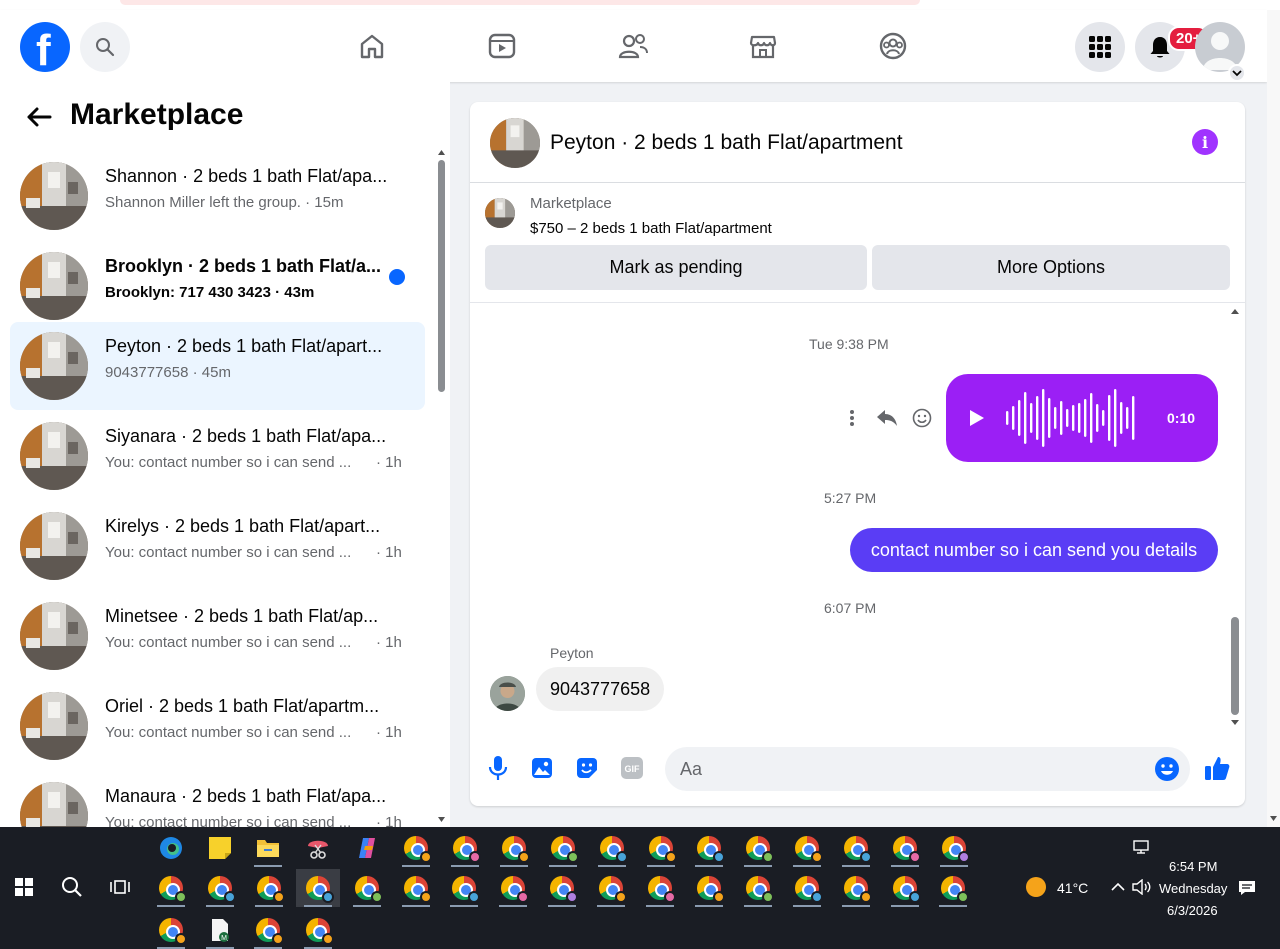 The width and height of the screenshot is (1280, 949). I want to click on attach-photo-button, so click(542, 768).